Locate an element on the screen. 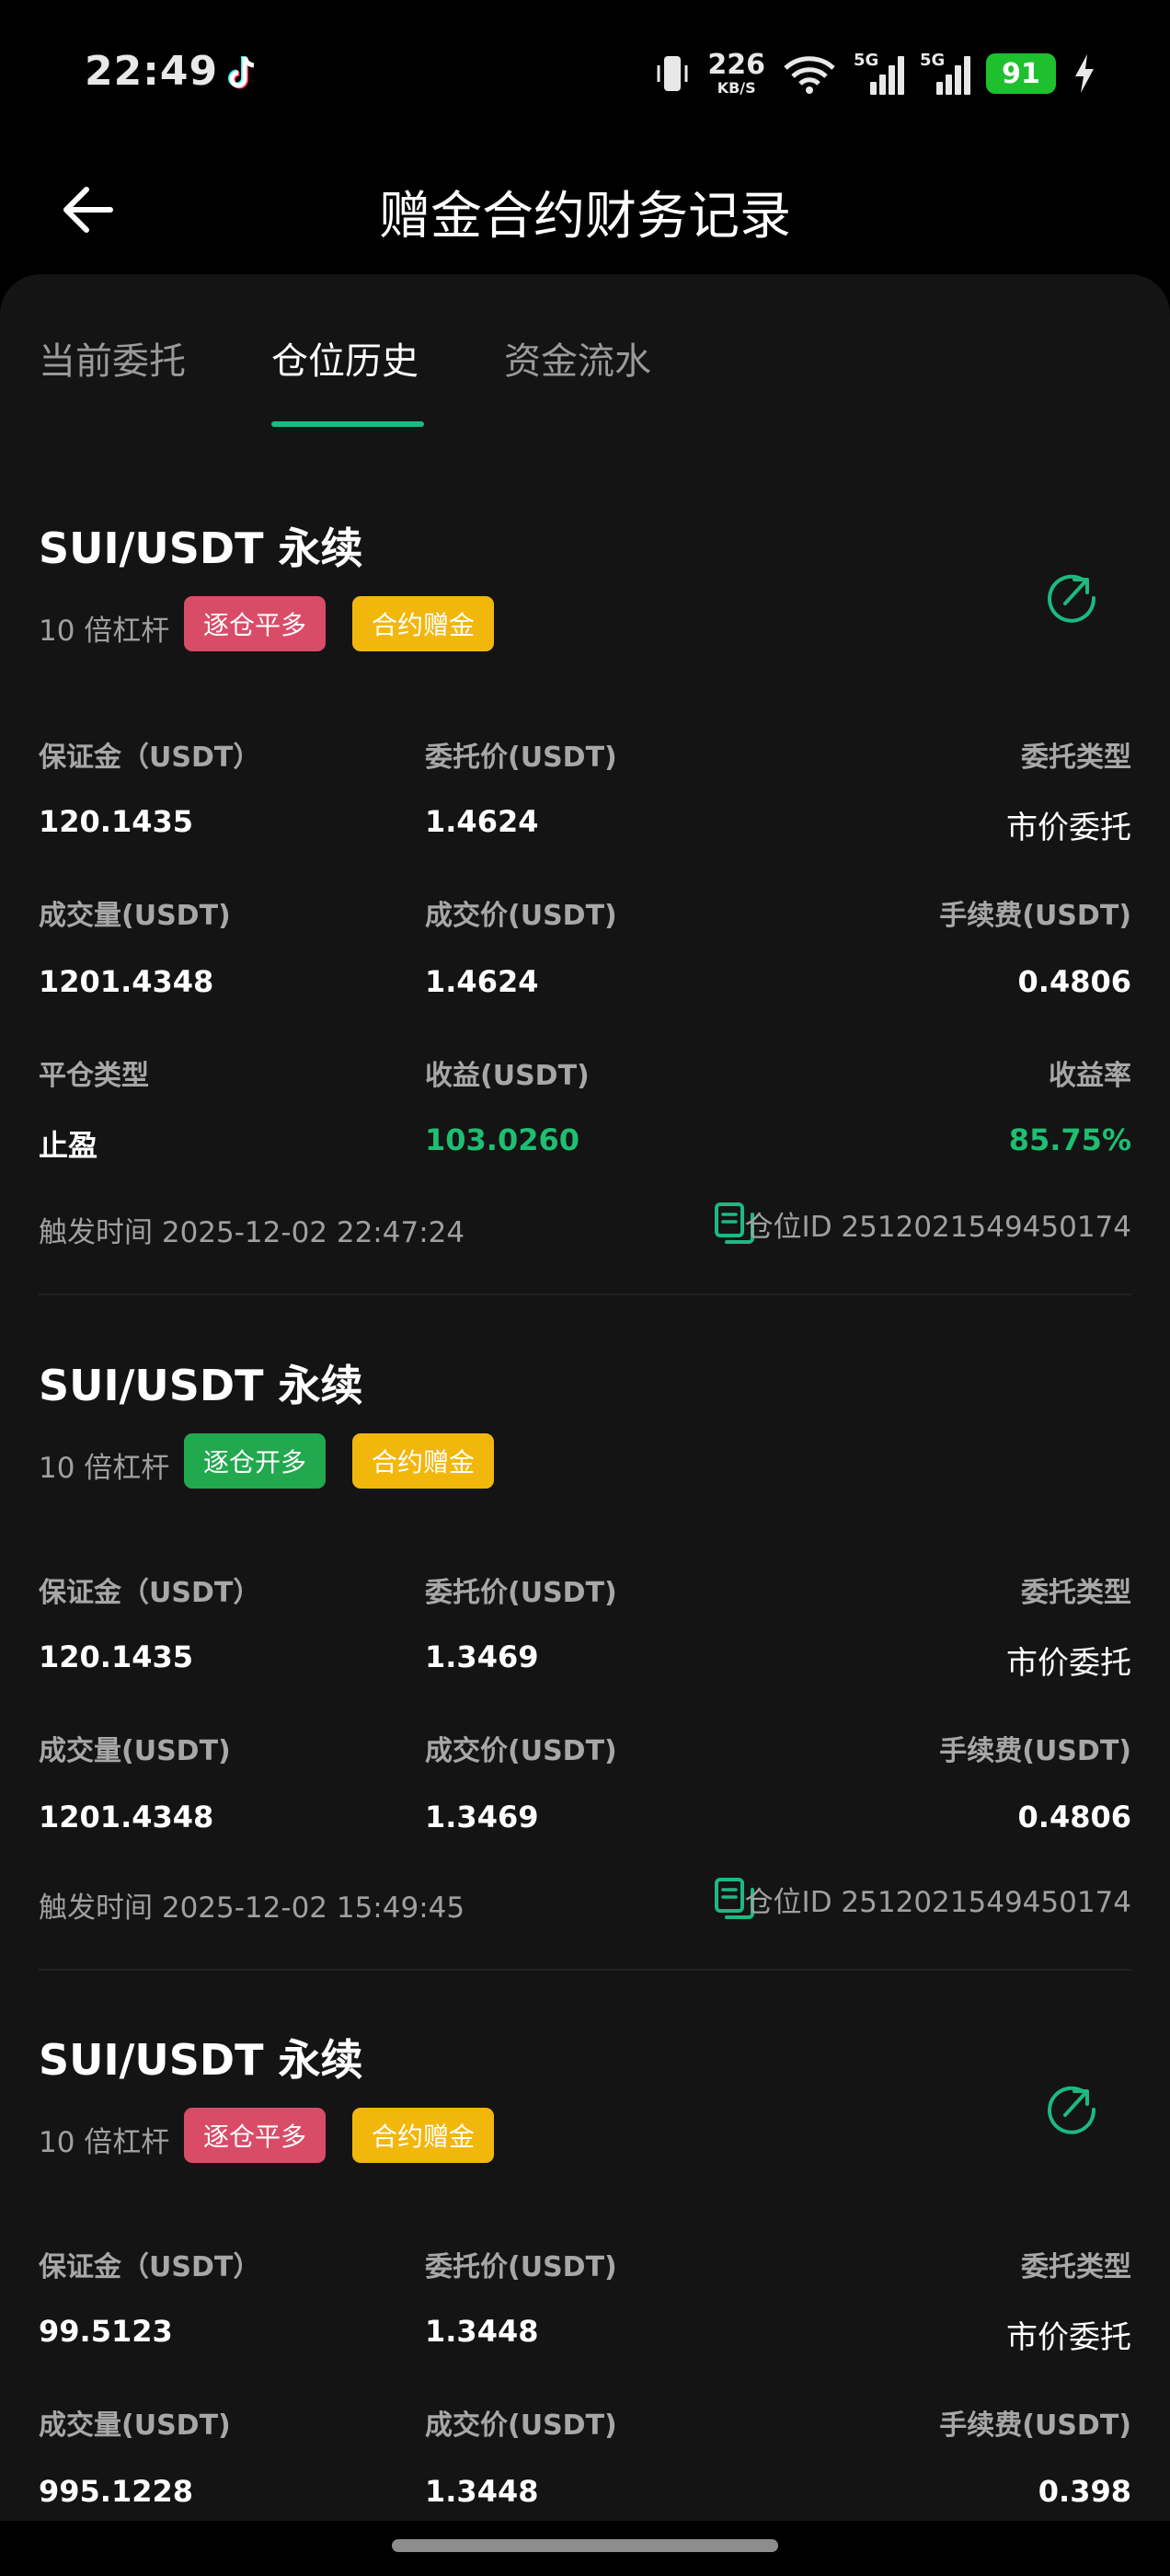 This screenshot has width=1170, height=2576. margin-value: 99.5123 is located at coordinates (106, 2331).